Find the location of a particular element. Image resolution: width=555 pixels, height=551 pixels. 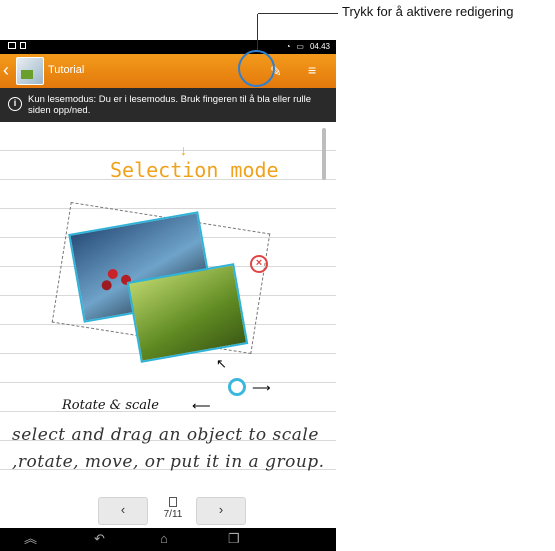

page-navigator: ‹ 7/11 › is located at coordinates (168, 510).